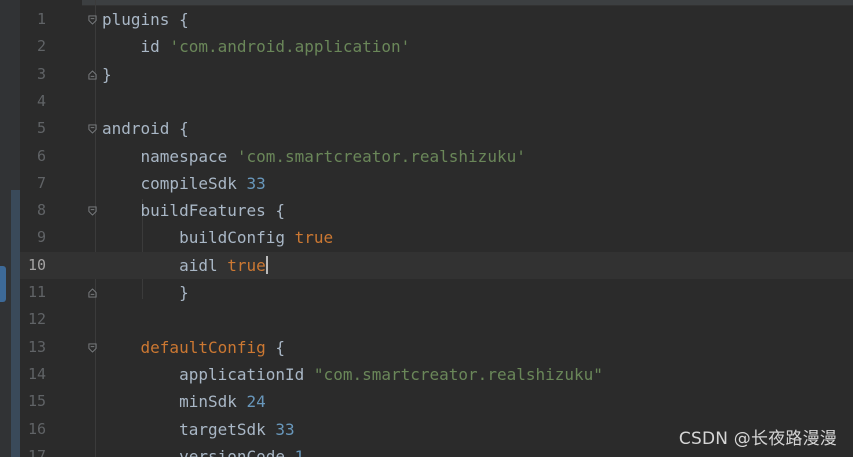 This screenshot has height=457, width=853. Describe the element at coordinates (165, 265) in the screenshot. I see `code-token: aidl` at that location.